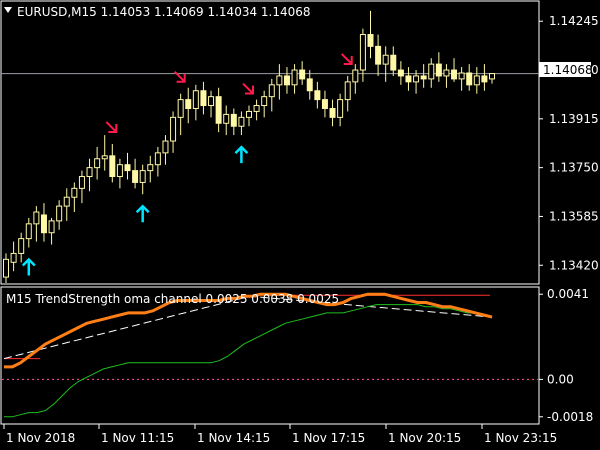 Image resolution: width=600 pixels, height=450 pixels. What do you see at coordinates (574, 119) in the screenshot?
I see `price-tick-label: 1.13915` at bounding box center [574, 119].